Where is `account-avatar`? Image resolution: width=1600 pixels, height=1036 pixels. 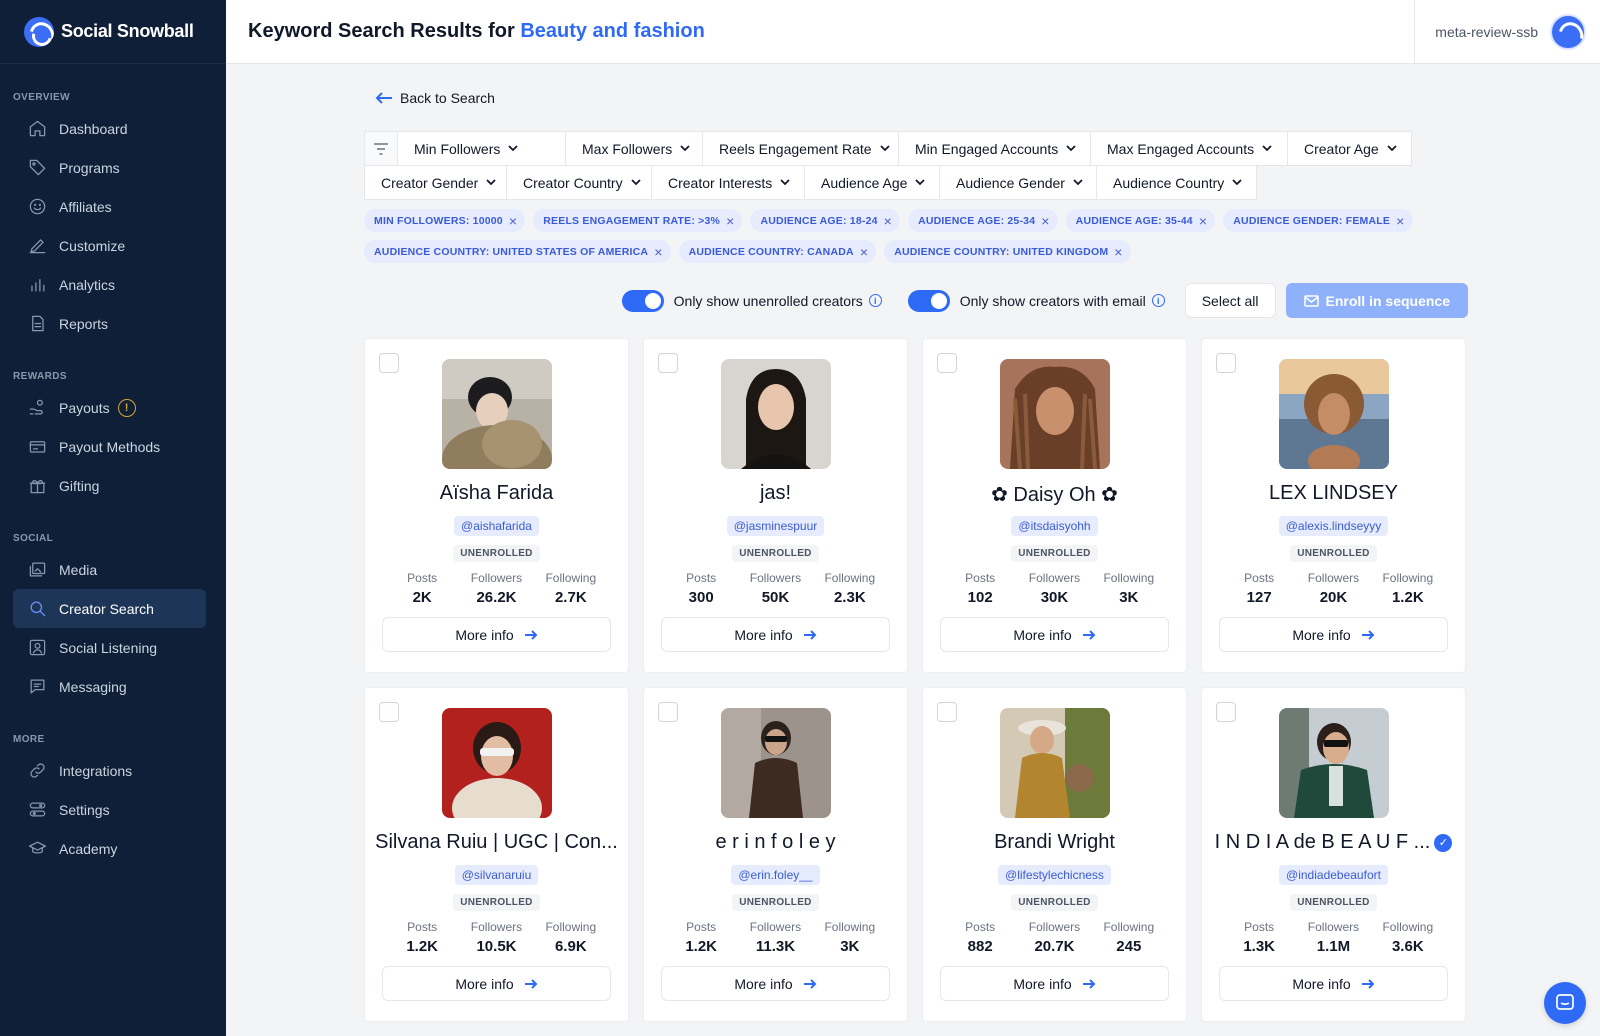
account-avatar is located at coordinates (1568, 32).